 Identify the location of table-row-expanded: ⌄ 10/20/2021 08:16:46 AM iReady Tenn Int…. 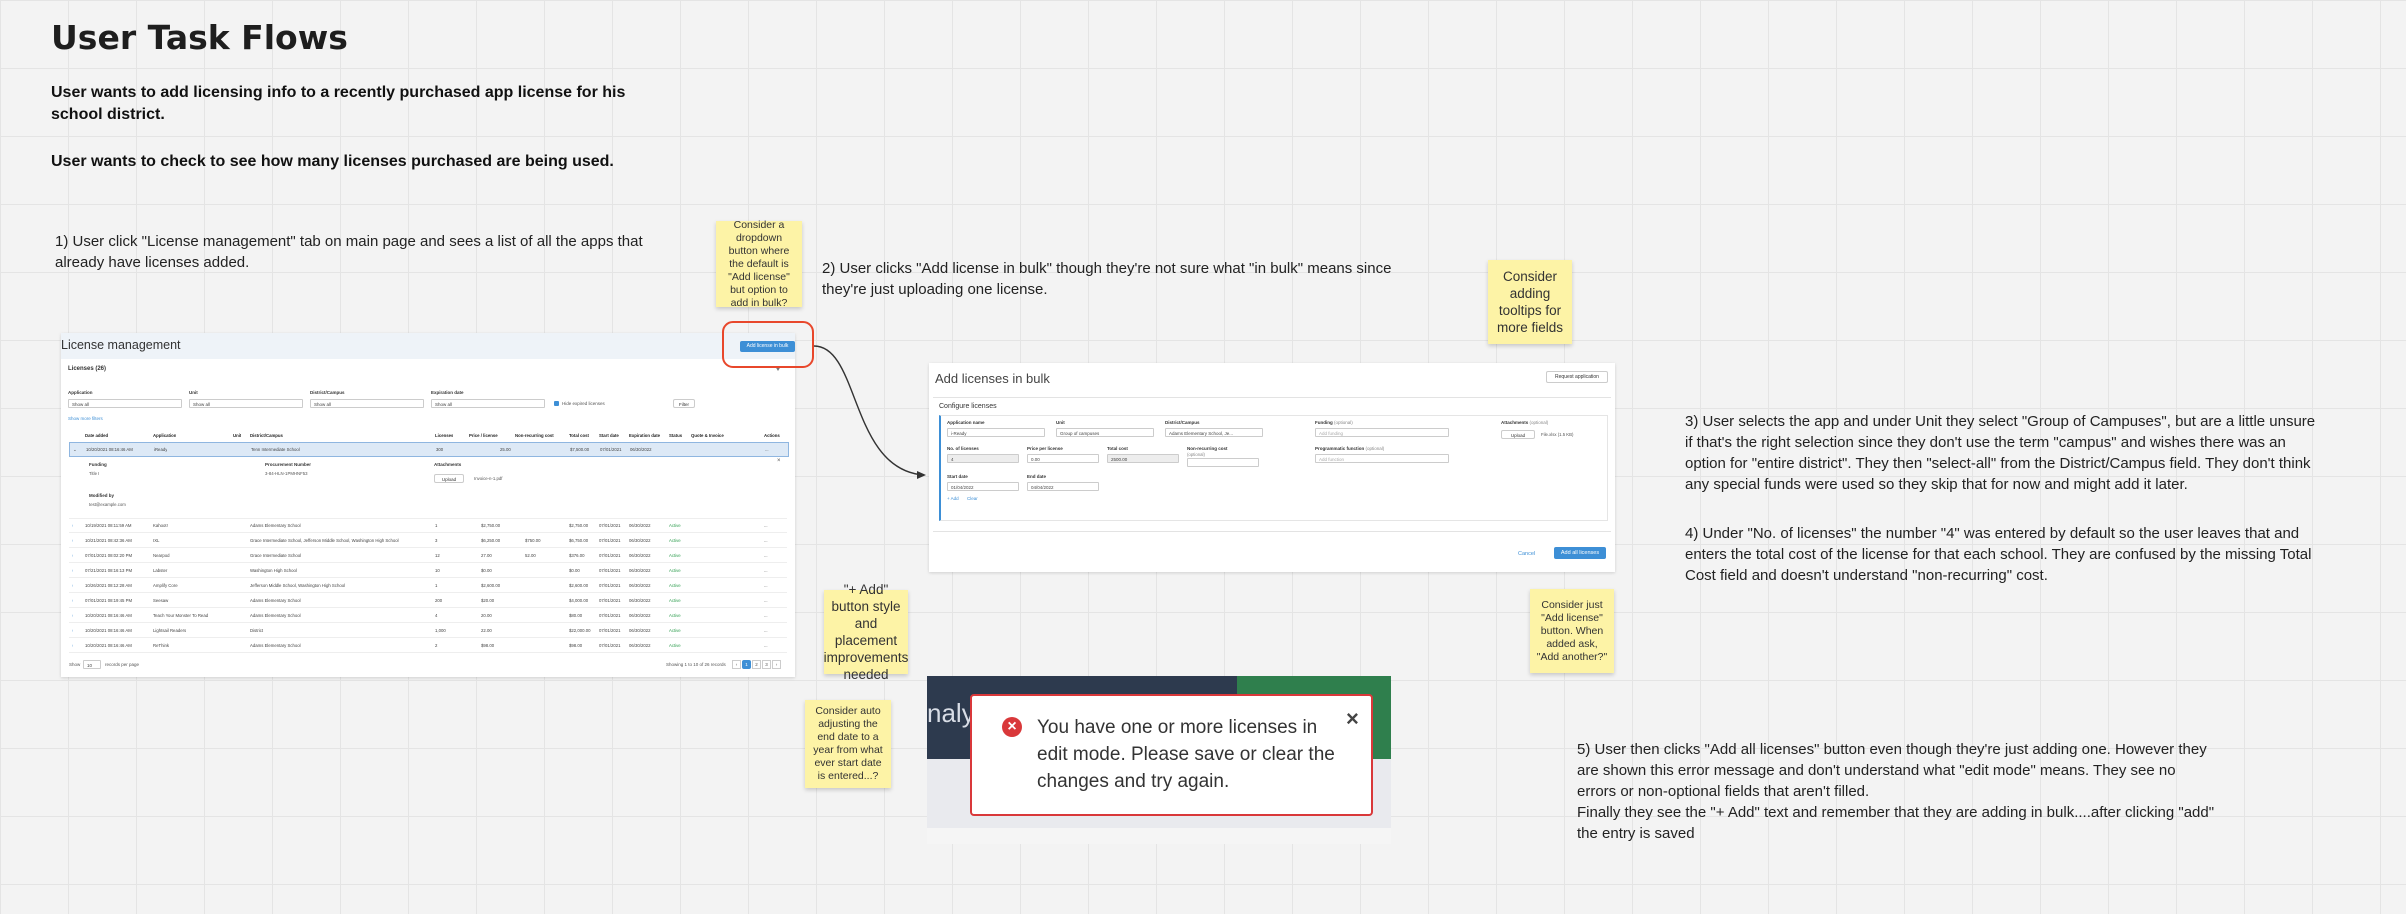
(429, 449).